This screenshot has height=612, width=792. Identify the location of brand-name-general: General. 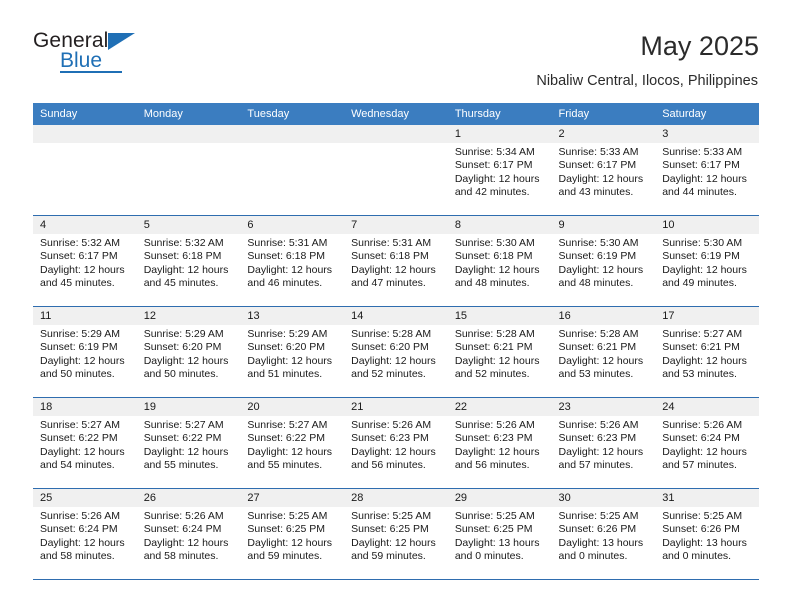
(71, 40).